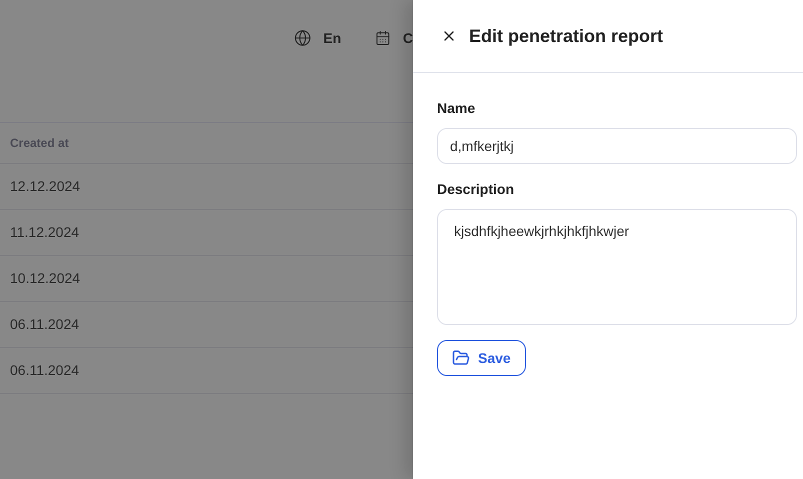 This screenshot has width=803, height=479. I want to click on table-cell-text: 12.12.2024, so click(45, 186).